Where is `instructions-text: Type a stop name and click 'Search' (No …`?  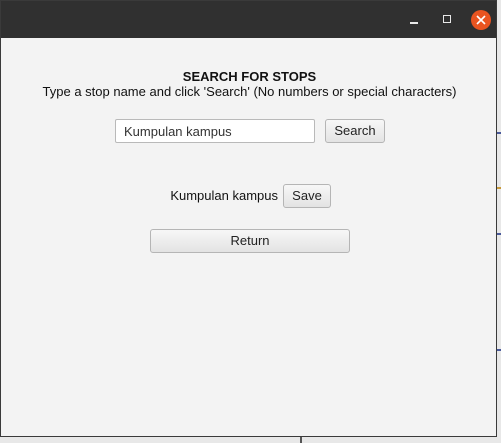
instructions-text: Type a stop name and click 'Search' (No … is located at coordinates (249, 91).